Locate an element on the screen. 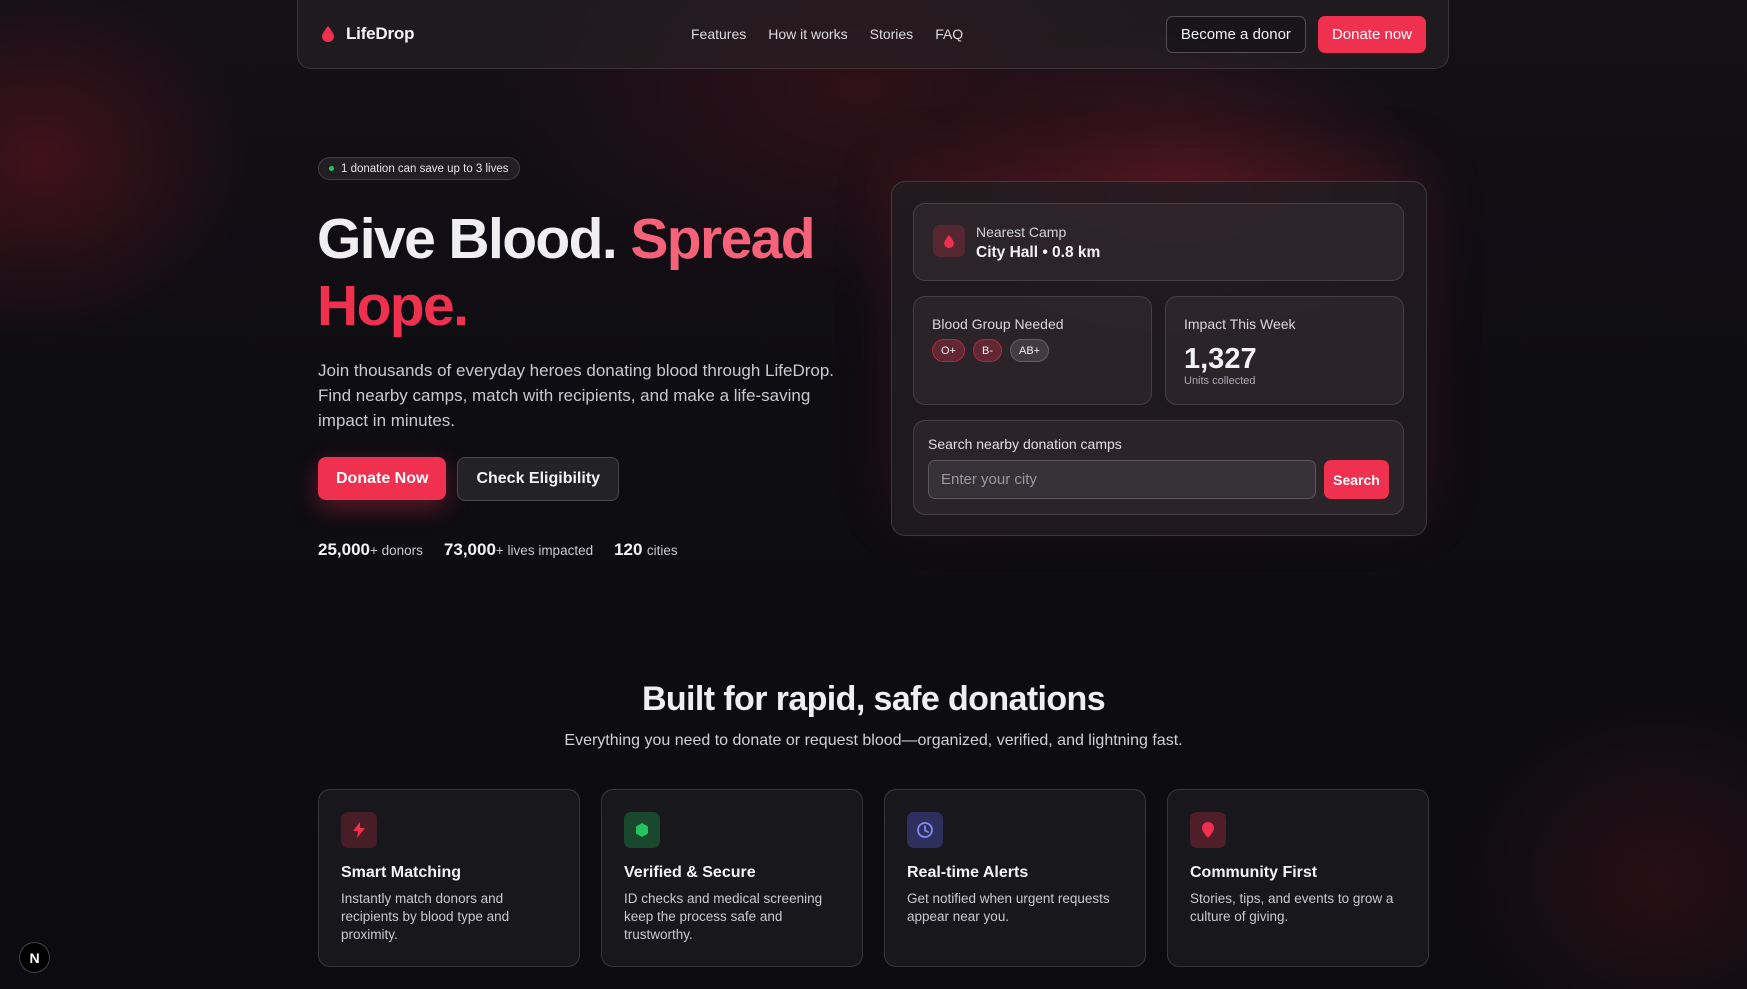 The image size is (1747, 989). hero-buttons: Donate Now Check Eligibility is located at coordinates (469, 479).